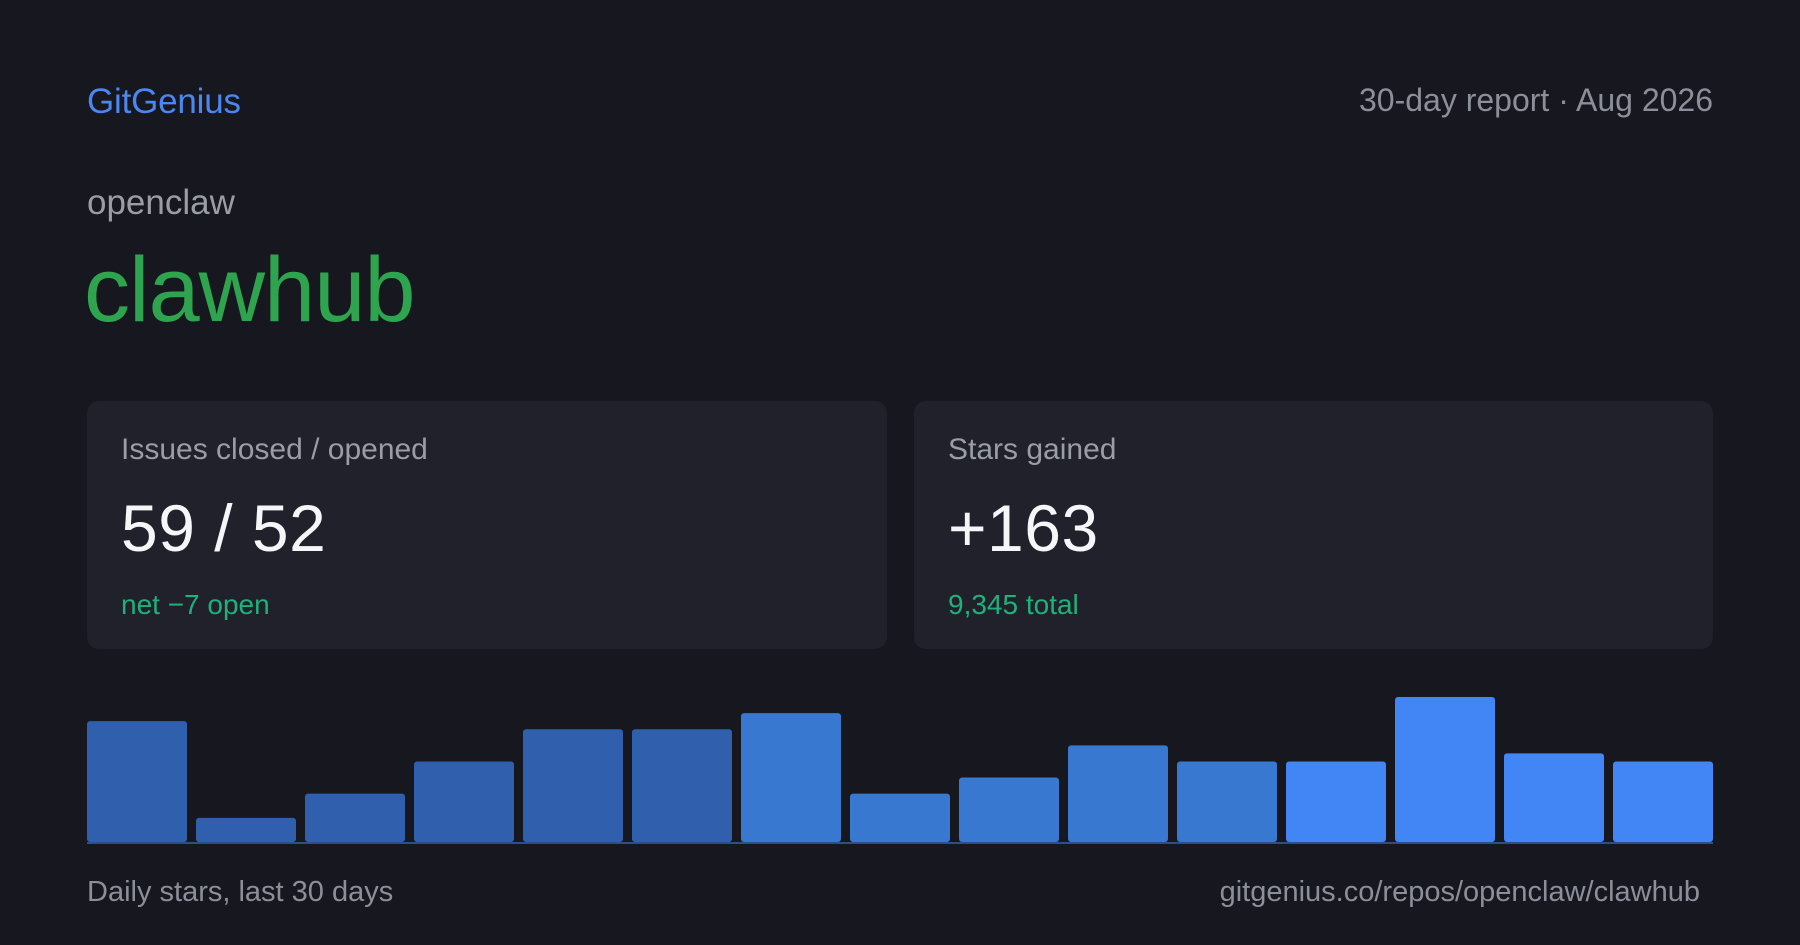 The image size is (1800, 945). What do you see at coordinates (250, 290) in the screenshot?
I see `repo-name: clawhub` at bounding box center [250, 290].